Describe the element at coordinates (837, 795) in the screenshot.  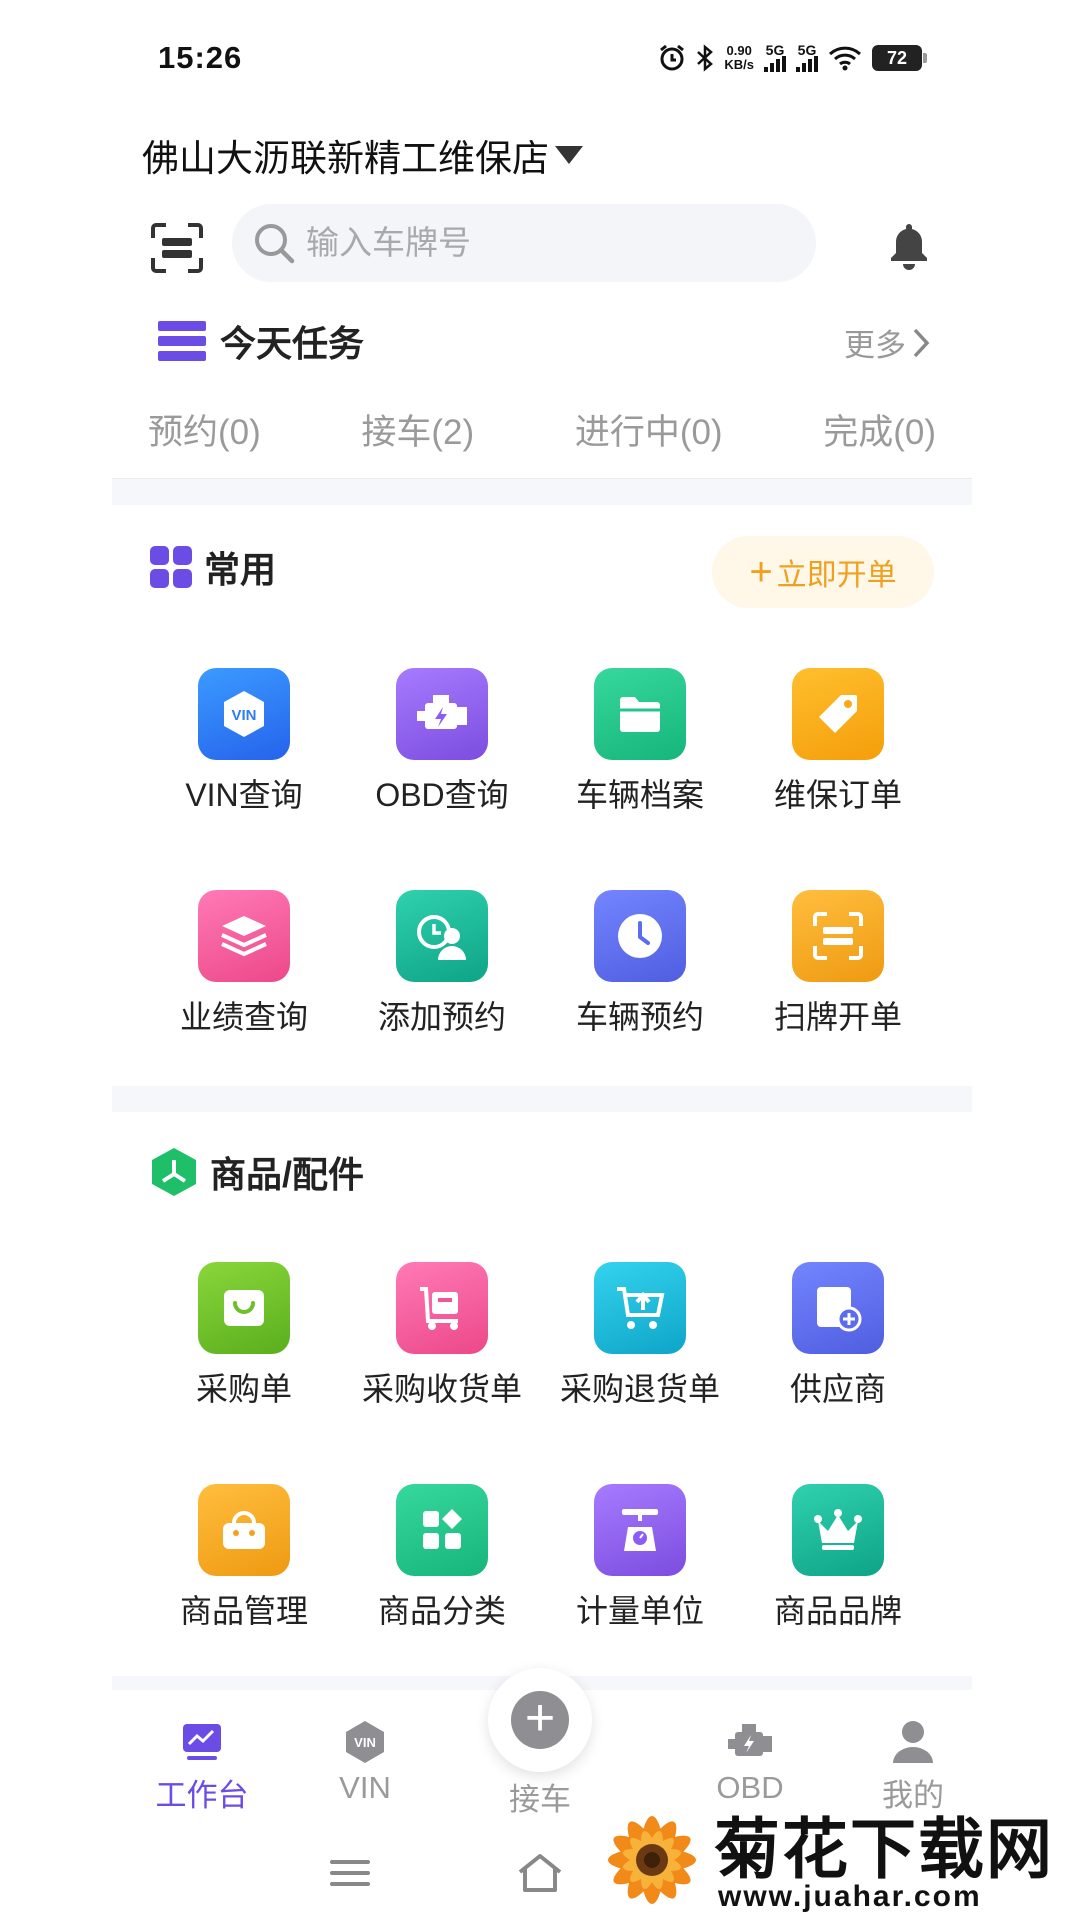
I see `tile-label: 维保订单` at that location.